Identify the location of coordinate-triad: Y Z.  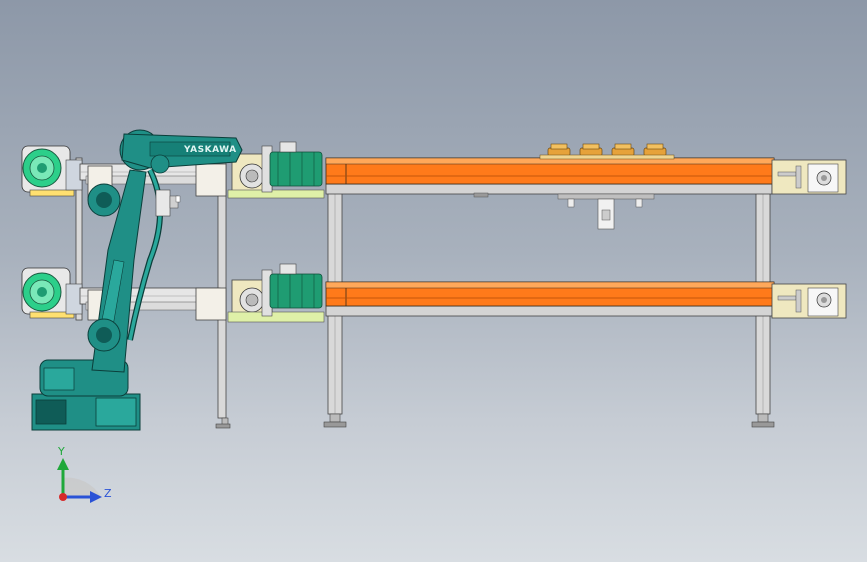
(84, 474).